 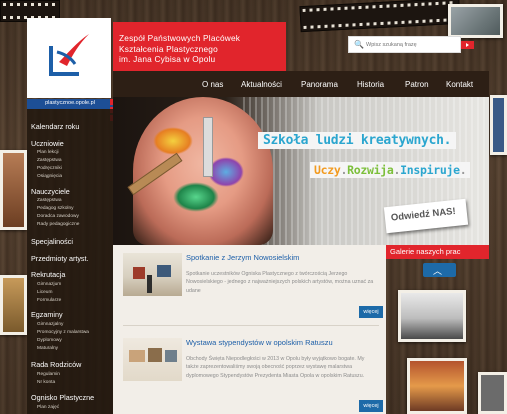 I want to click on sidebar-item-rada-rodzicow: Rada Rodziców, so click(x=56, y=364).